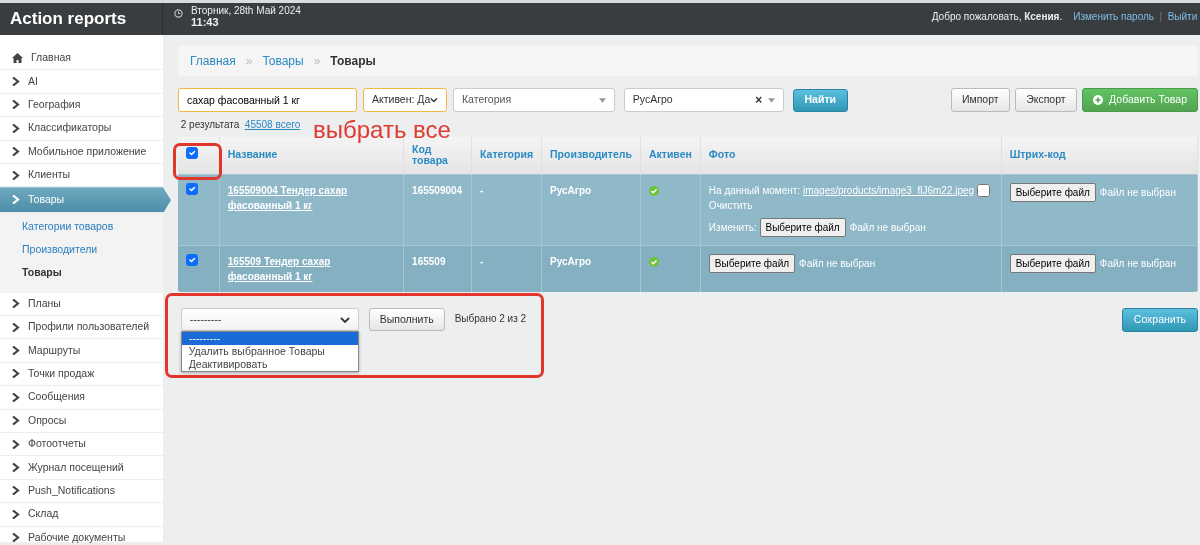 This screenshot has height=545, width=1200. Describe the element at coordinates (81, 491) in the screenshot. I see `sidebar-item: Push_Notifications` at that location.